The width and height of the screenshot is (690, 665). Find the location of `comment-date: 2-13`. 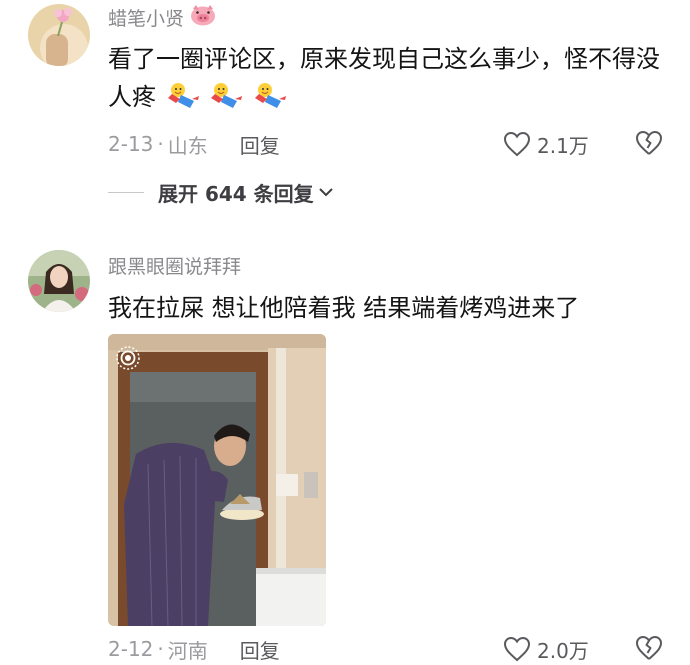

comment-date: 2-13 is located at coordinates (131, 144).